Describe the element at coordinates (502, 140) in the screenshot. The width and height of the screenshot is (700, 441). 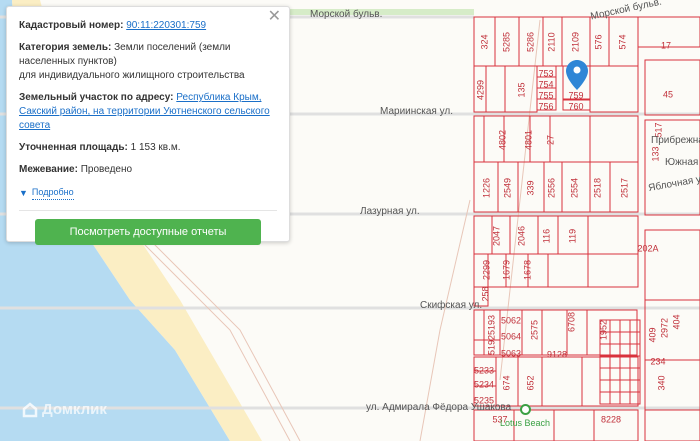
I see `parcel-number-label: 4802` at that location.